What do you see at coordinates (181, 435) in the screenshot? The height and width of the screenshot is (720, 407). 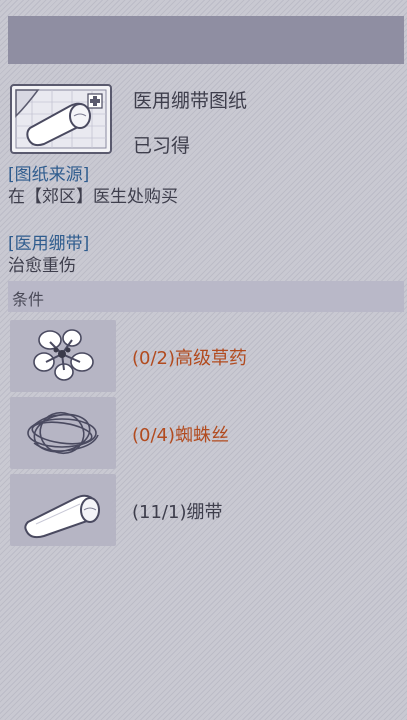 I see `spider-silk-requirement: (0/4)蜘蛛丝` at bounding box center [181, 435].